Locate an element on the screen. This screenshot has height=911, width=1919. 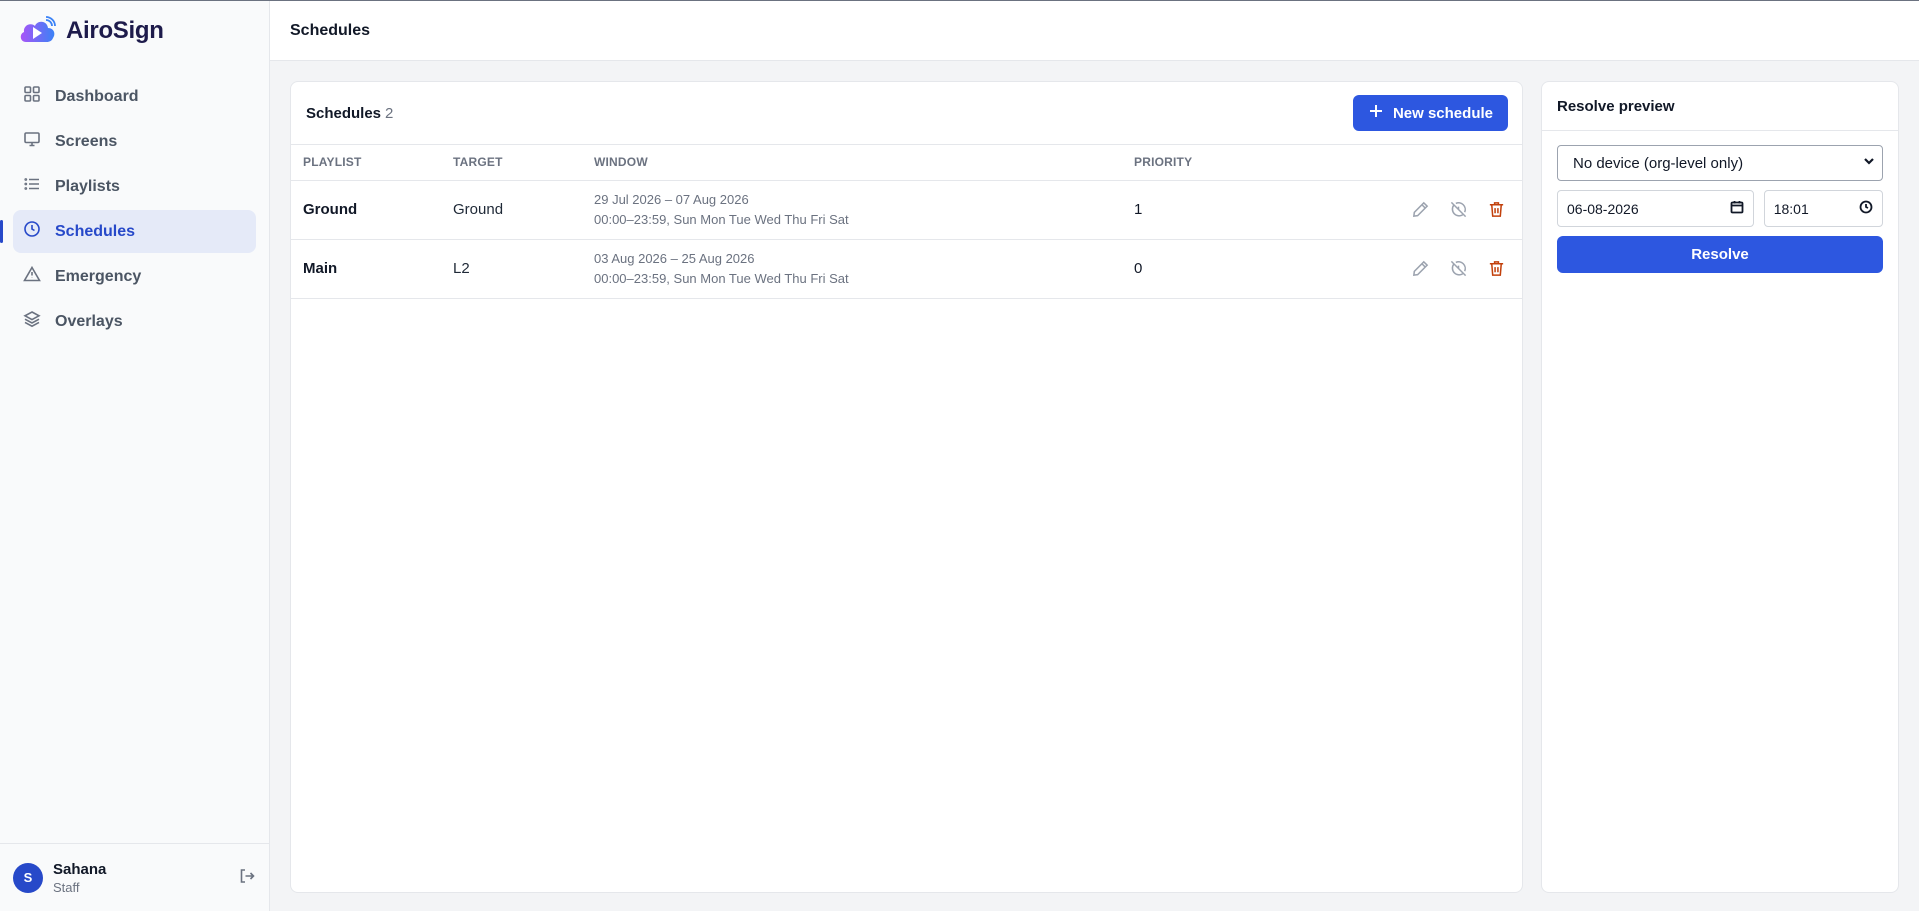
chevron-down-icon is located at coordinates (1869, 163).